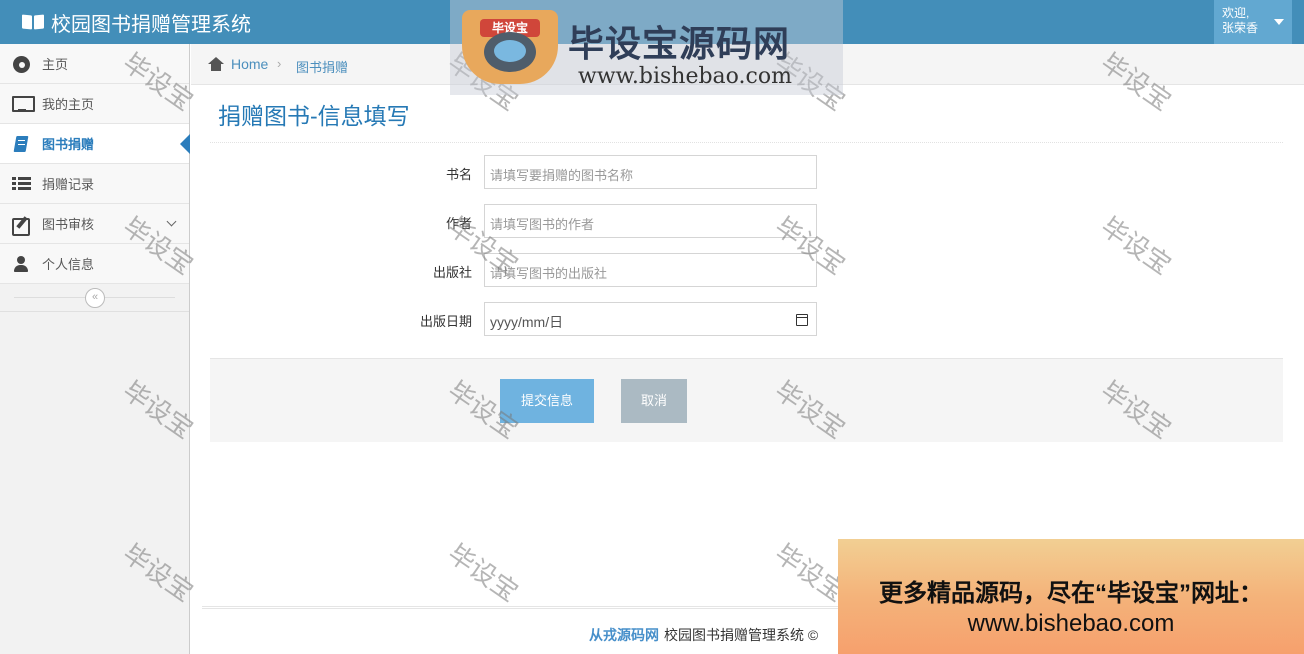  I want to click on breadcrumb-current: 图书捐赠, so click(322, 66).